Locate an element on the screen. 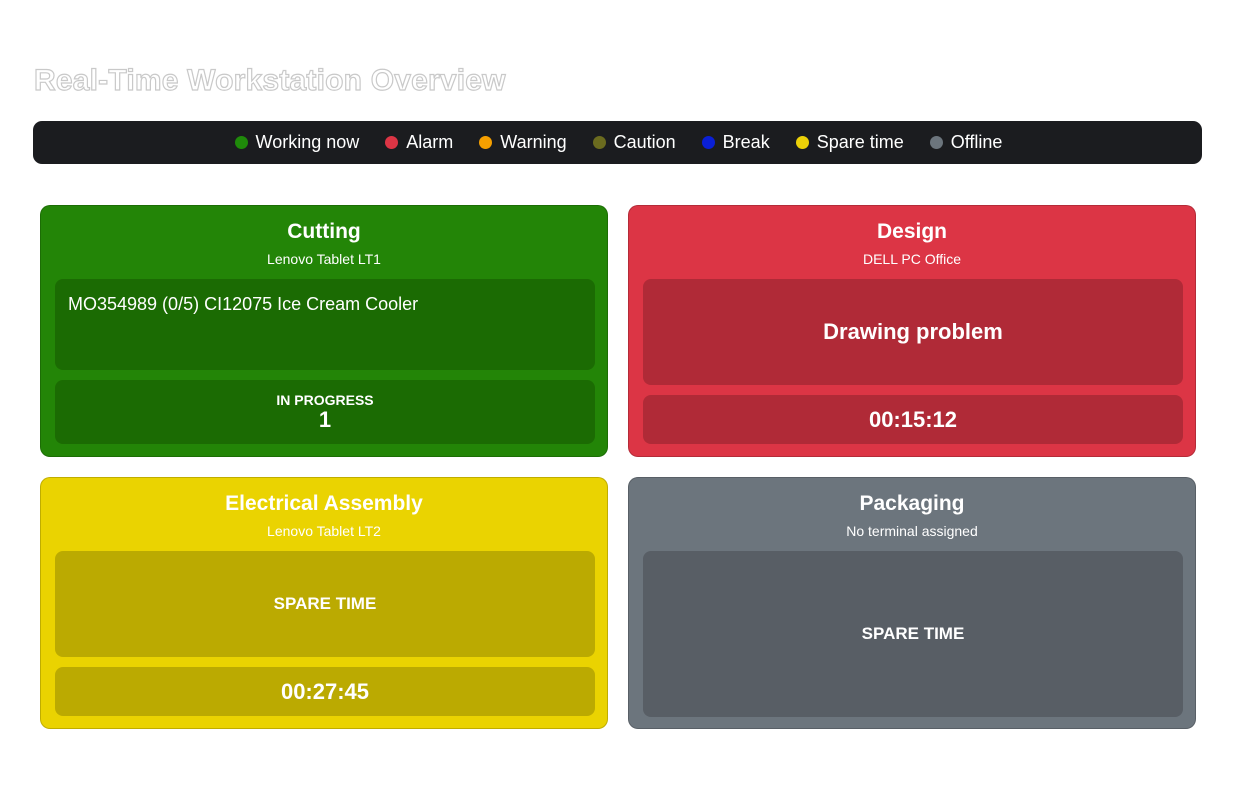 This screenshot has width=1236, height=800. legend-item-offline: Offline is located at coordinates (966, 142).